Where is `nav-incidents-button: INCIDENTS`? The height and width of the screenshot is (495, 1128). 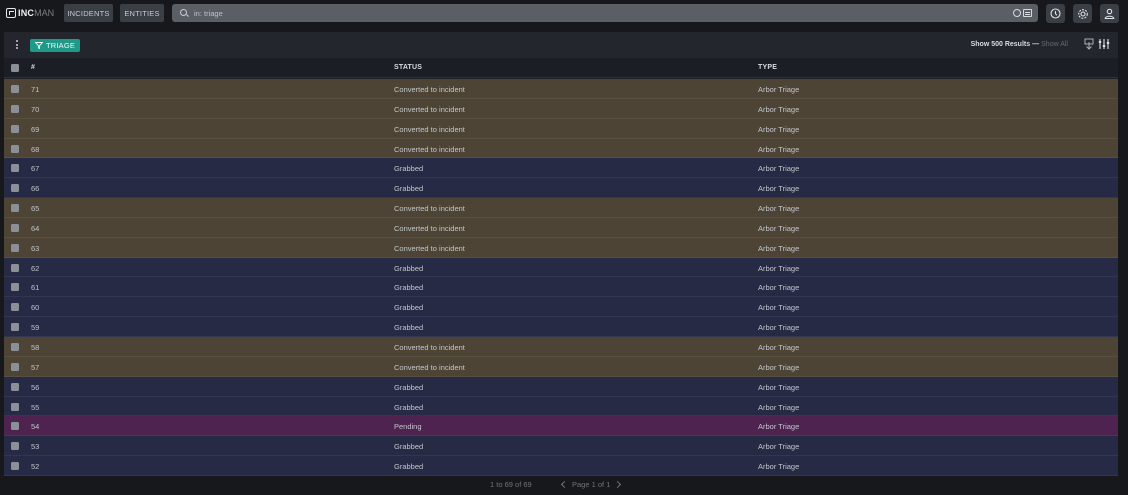
nav-incidents-button: INCIDENTS is located at coordinates (88, 13).